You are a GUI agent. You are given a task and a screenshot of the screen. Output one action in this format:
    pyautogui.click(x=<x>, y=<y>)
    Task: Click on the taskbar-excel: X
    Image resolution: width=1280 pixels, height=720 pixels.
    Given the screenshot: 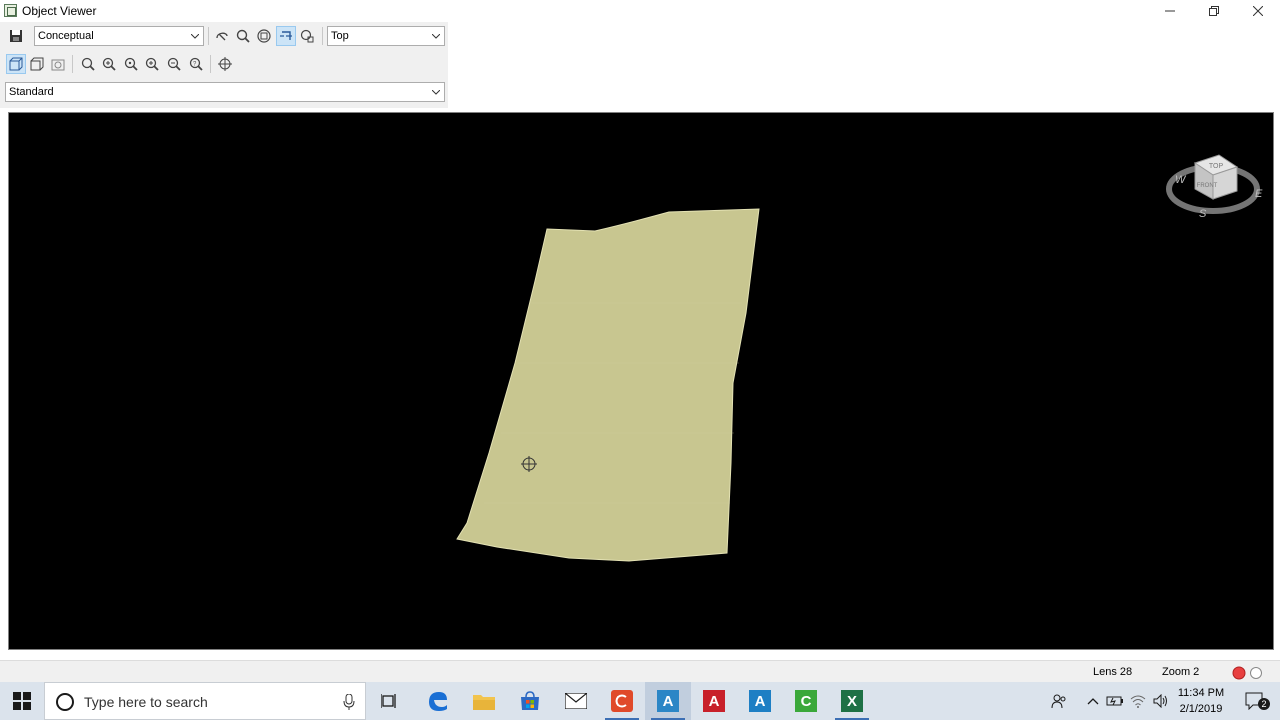 What is the action you would take?
    pyautogui.click(x=852, y=701)
    